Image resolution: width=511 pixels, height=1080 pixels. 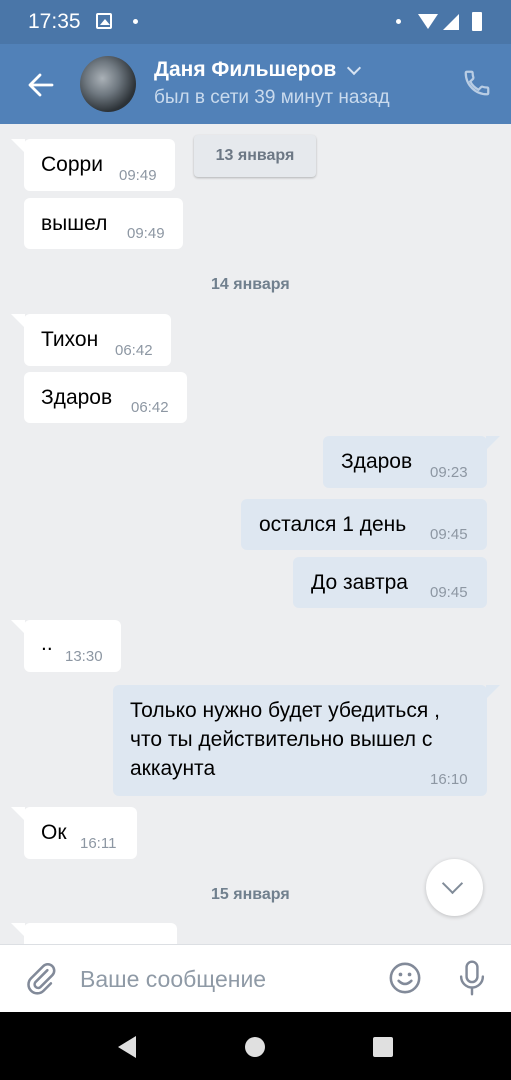 What do you see at coordinates (41, 978) in the screenshot?
I see `paperclip-icon` at bounding box center [41, 978].